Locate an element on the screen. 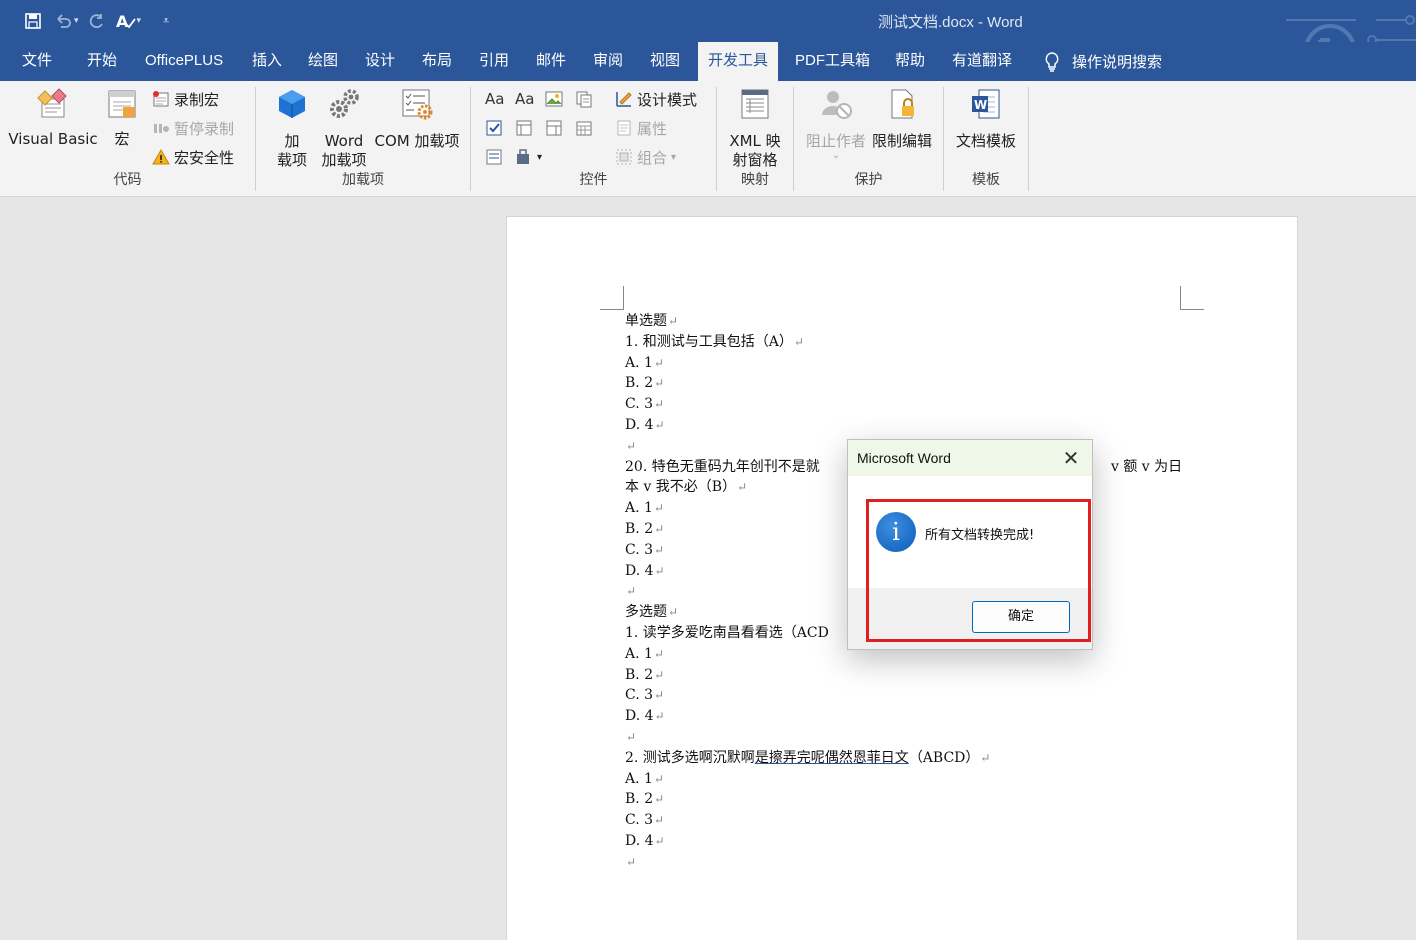  tab-view: 视图 is located at coordinates (665, 61).